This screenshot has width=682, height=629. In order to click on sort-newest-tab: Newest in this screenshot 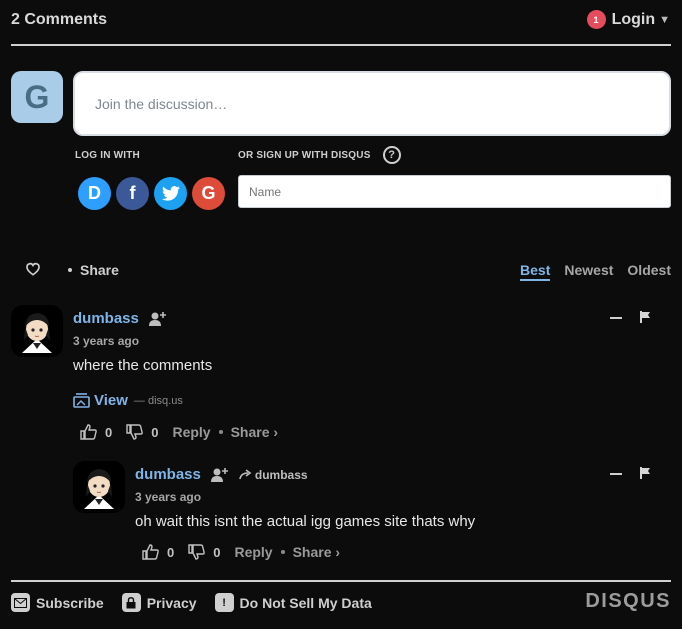, I will do `click(588, 271)`.